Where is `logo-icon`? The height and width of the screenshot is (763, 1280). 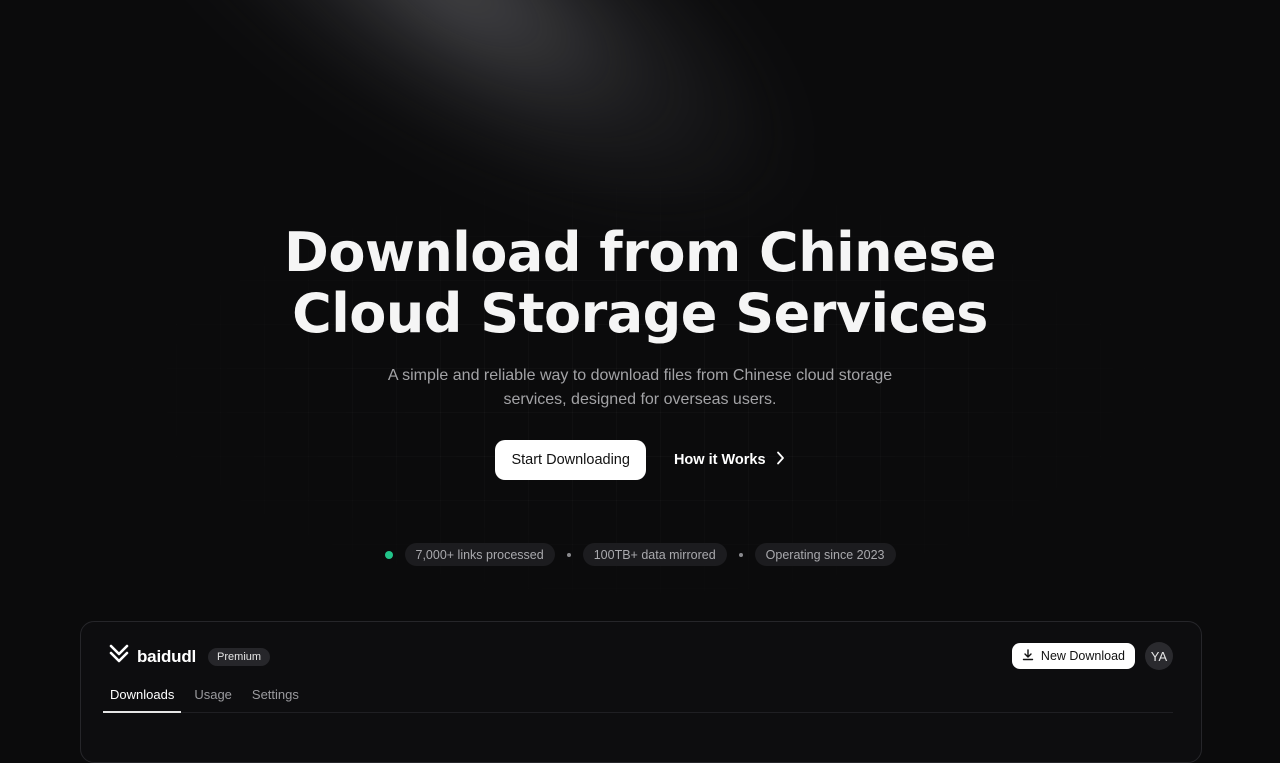 logo-icon is located at coordinates (119, 656).